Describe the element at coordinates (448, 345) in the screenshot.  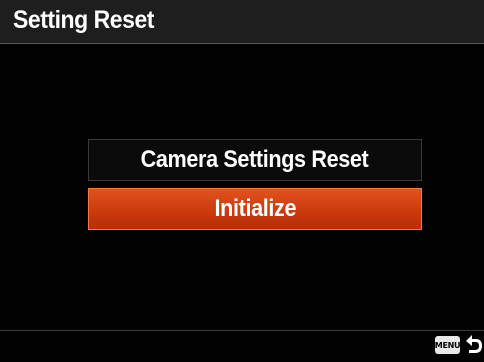
I see `menu-key-icon: MENU` at that location.